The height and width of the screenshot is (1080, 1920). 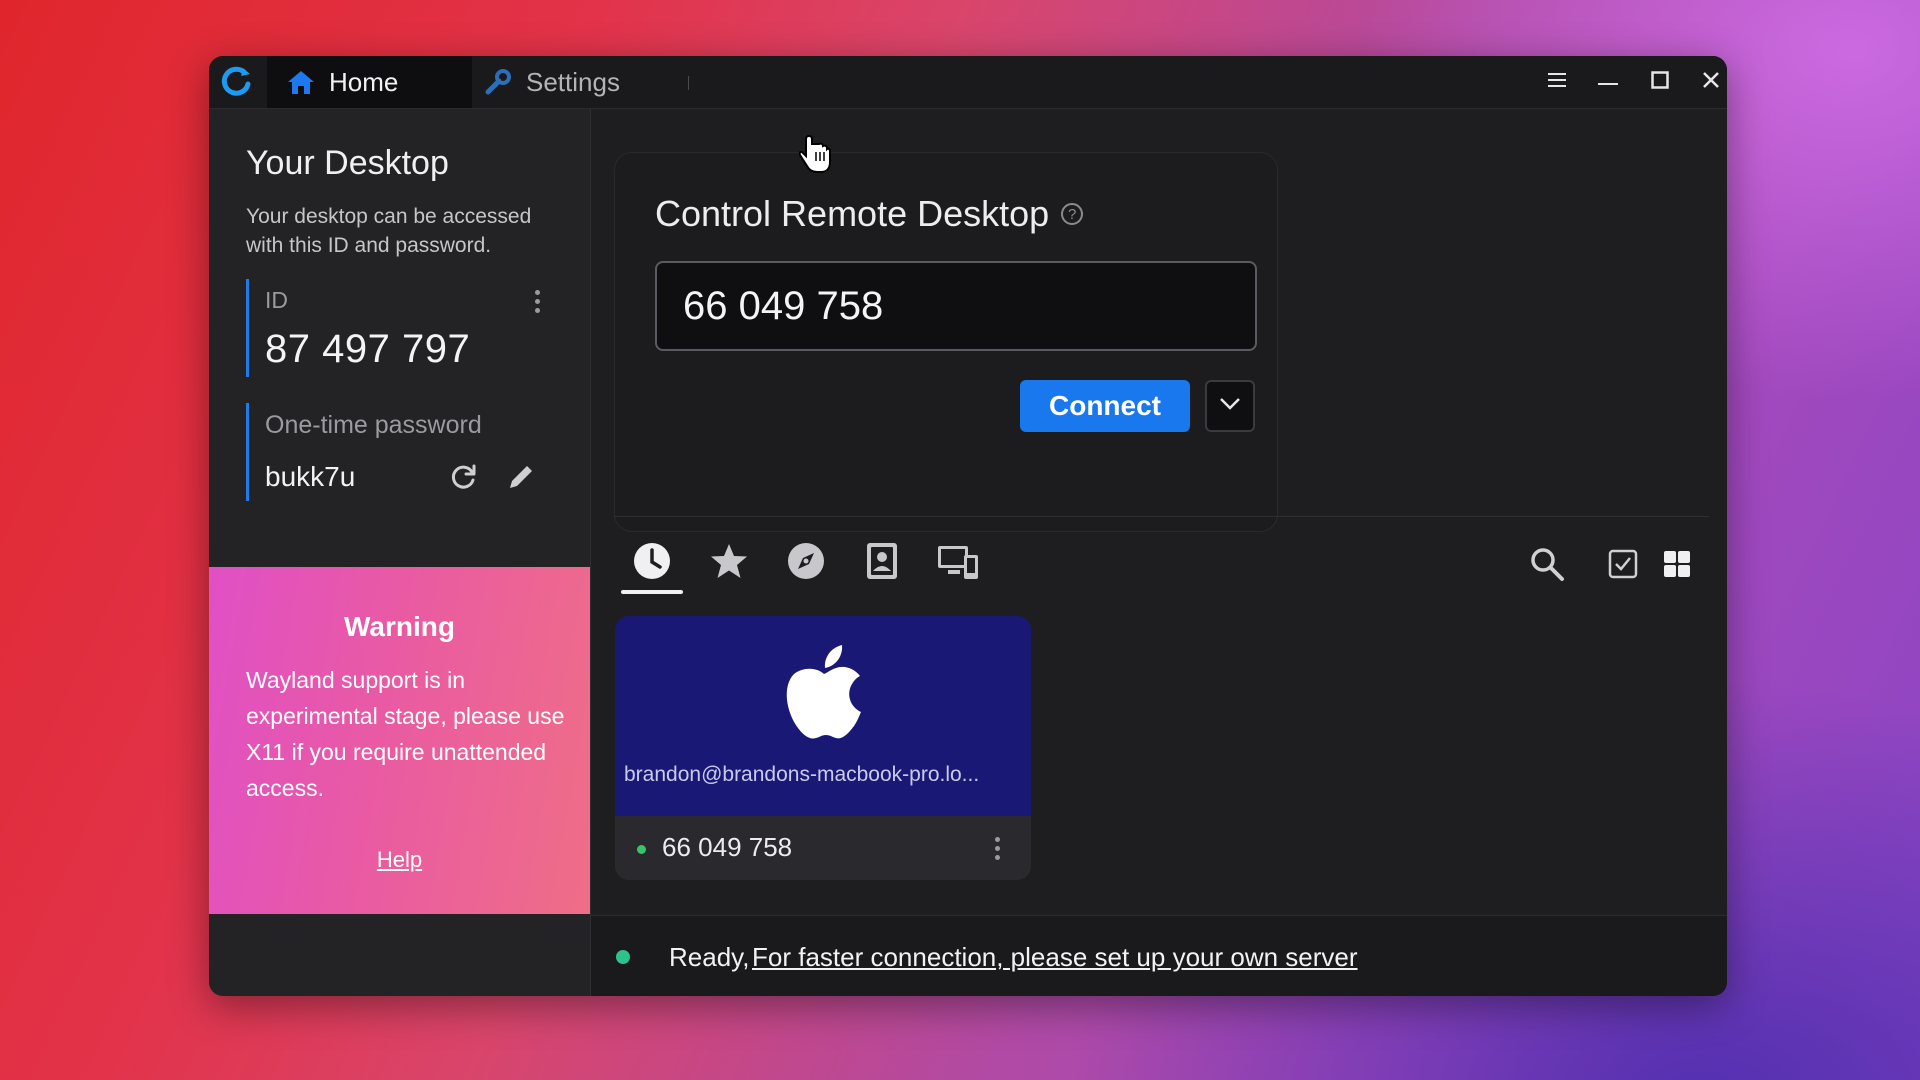 I want to click on chevron-down-icon, so click(x=1230, y=406).